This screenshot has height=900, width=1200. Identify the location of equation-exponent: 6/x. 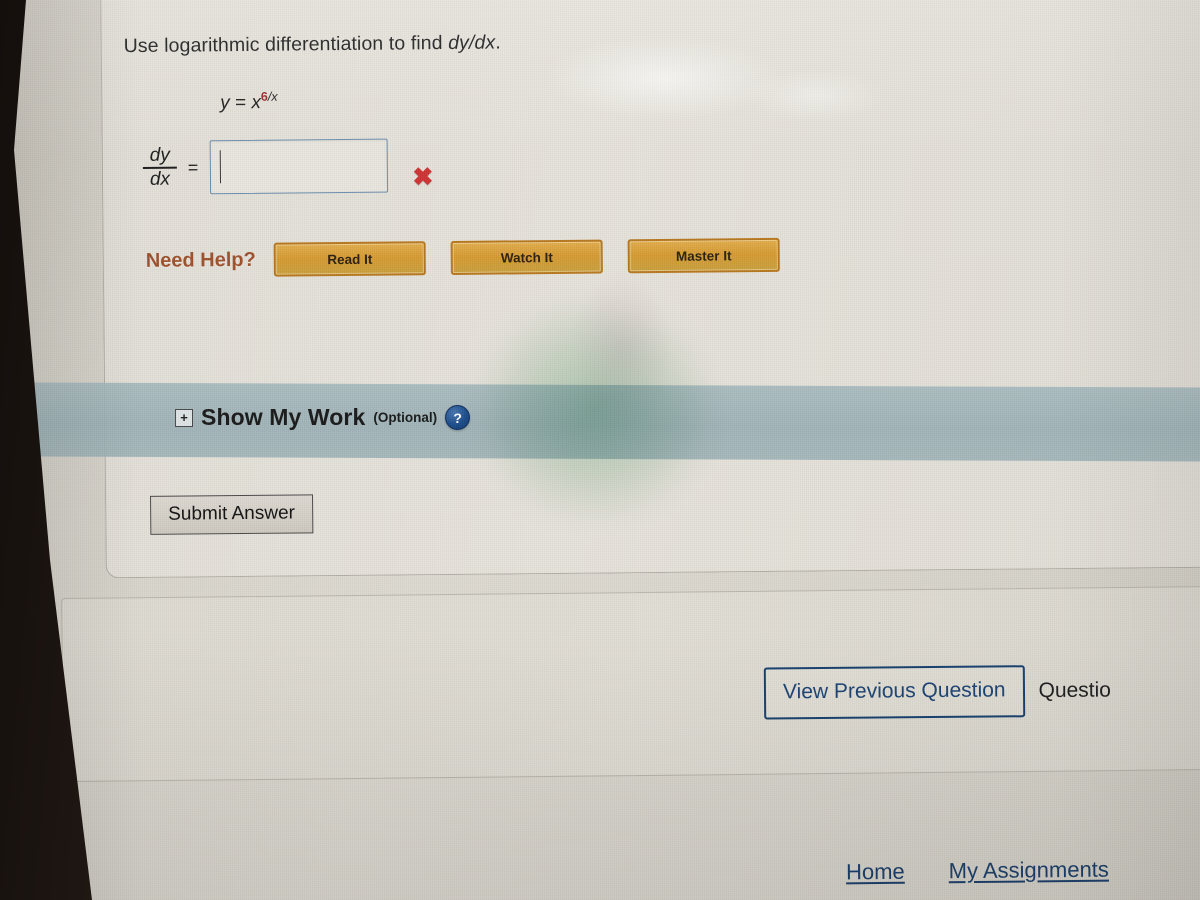
(269, 97).